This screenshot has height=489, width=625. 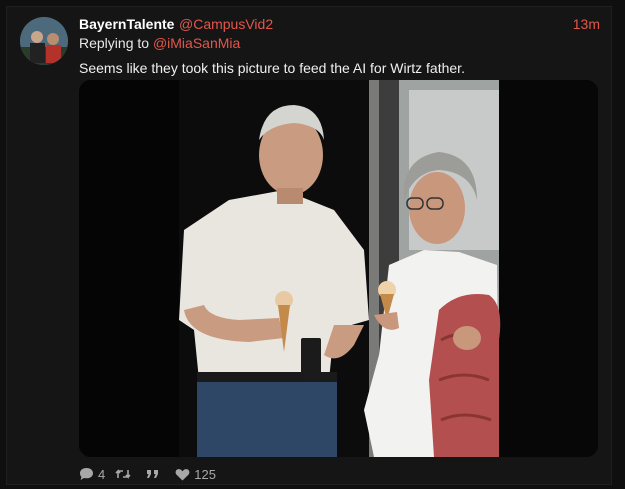 What do you see at coordinates (586, 24) in the screenshot?
I see `timestamp: 13m` at bounding box center [586, 24].